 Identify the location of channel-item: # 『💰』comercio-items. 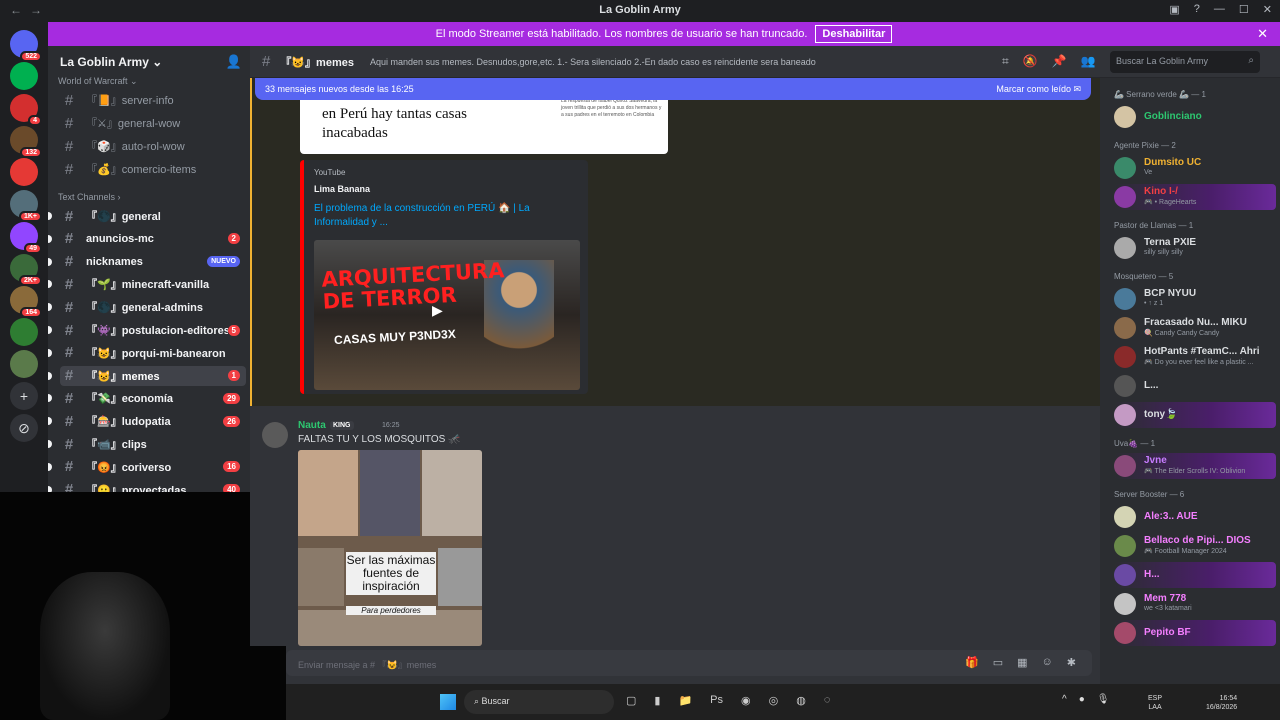
(153, 169).